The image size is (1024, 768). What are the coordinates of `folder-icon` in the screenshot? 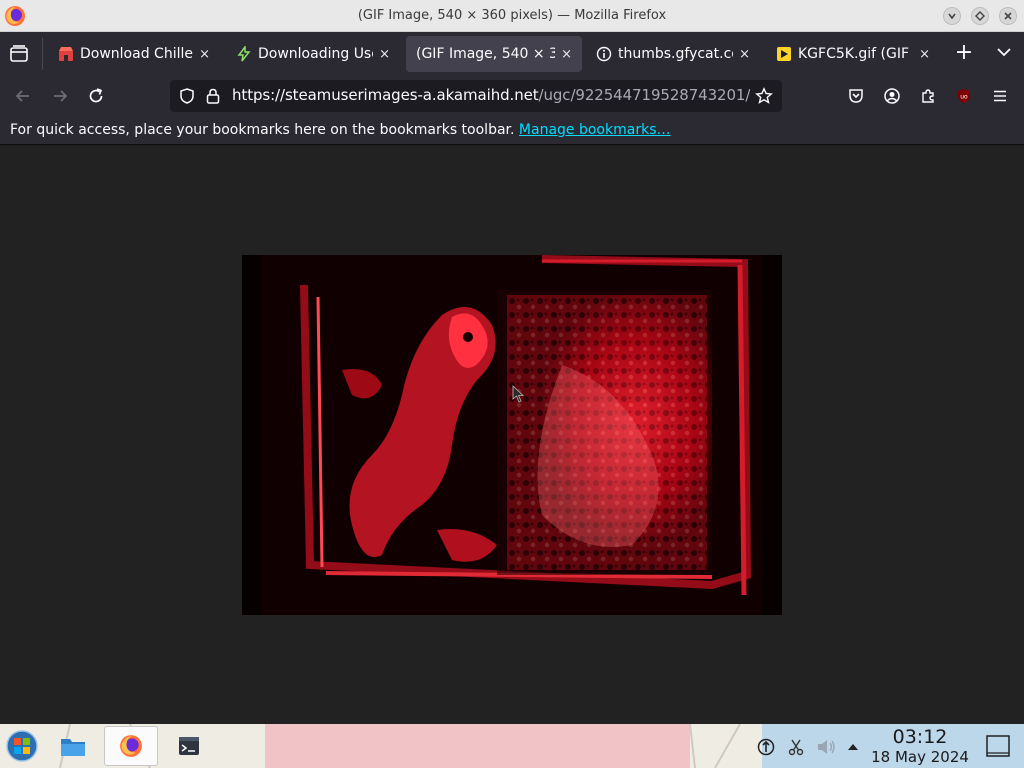 It's located at (73, 747).